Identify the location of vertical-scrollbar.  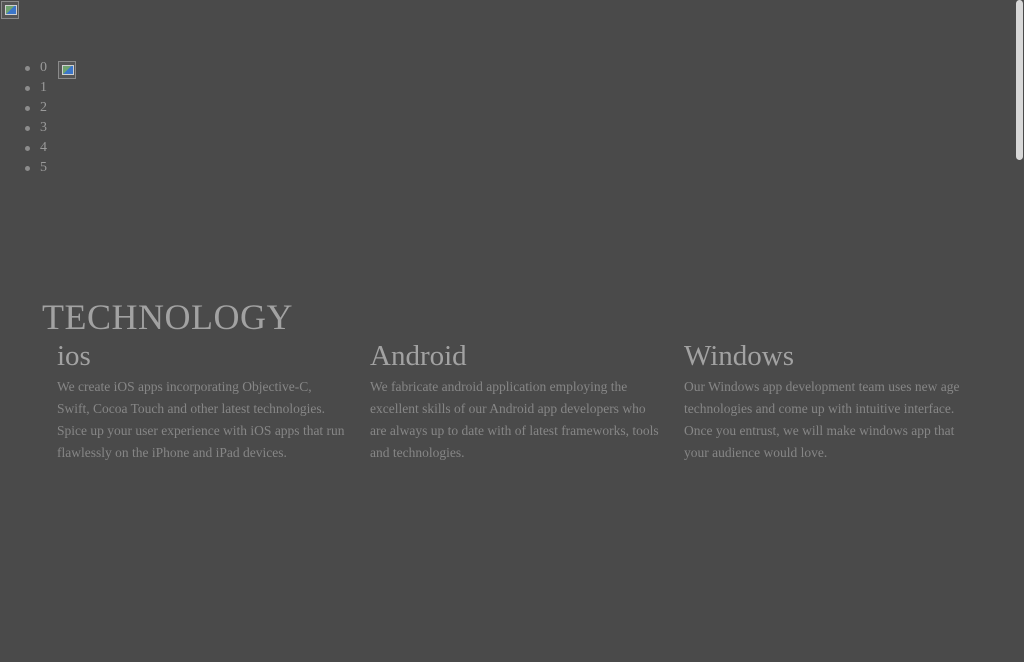
(1019, 331).